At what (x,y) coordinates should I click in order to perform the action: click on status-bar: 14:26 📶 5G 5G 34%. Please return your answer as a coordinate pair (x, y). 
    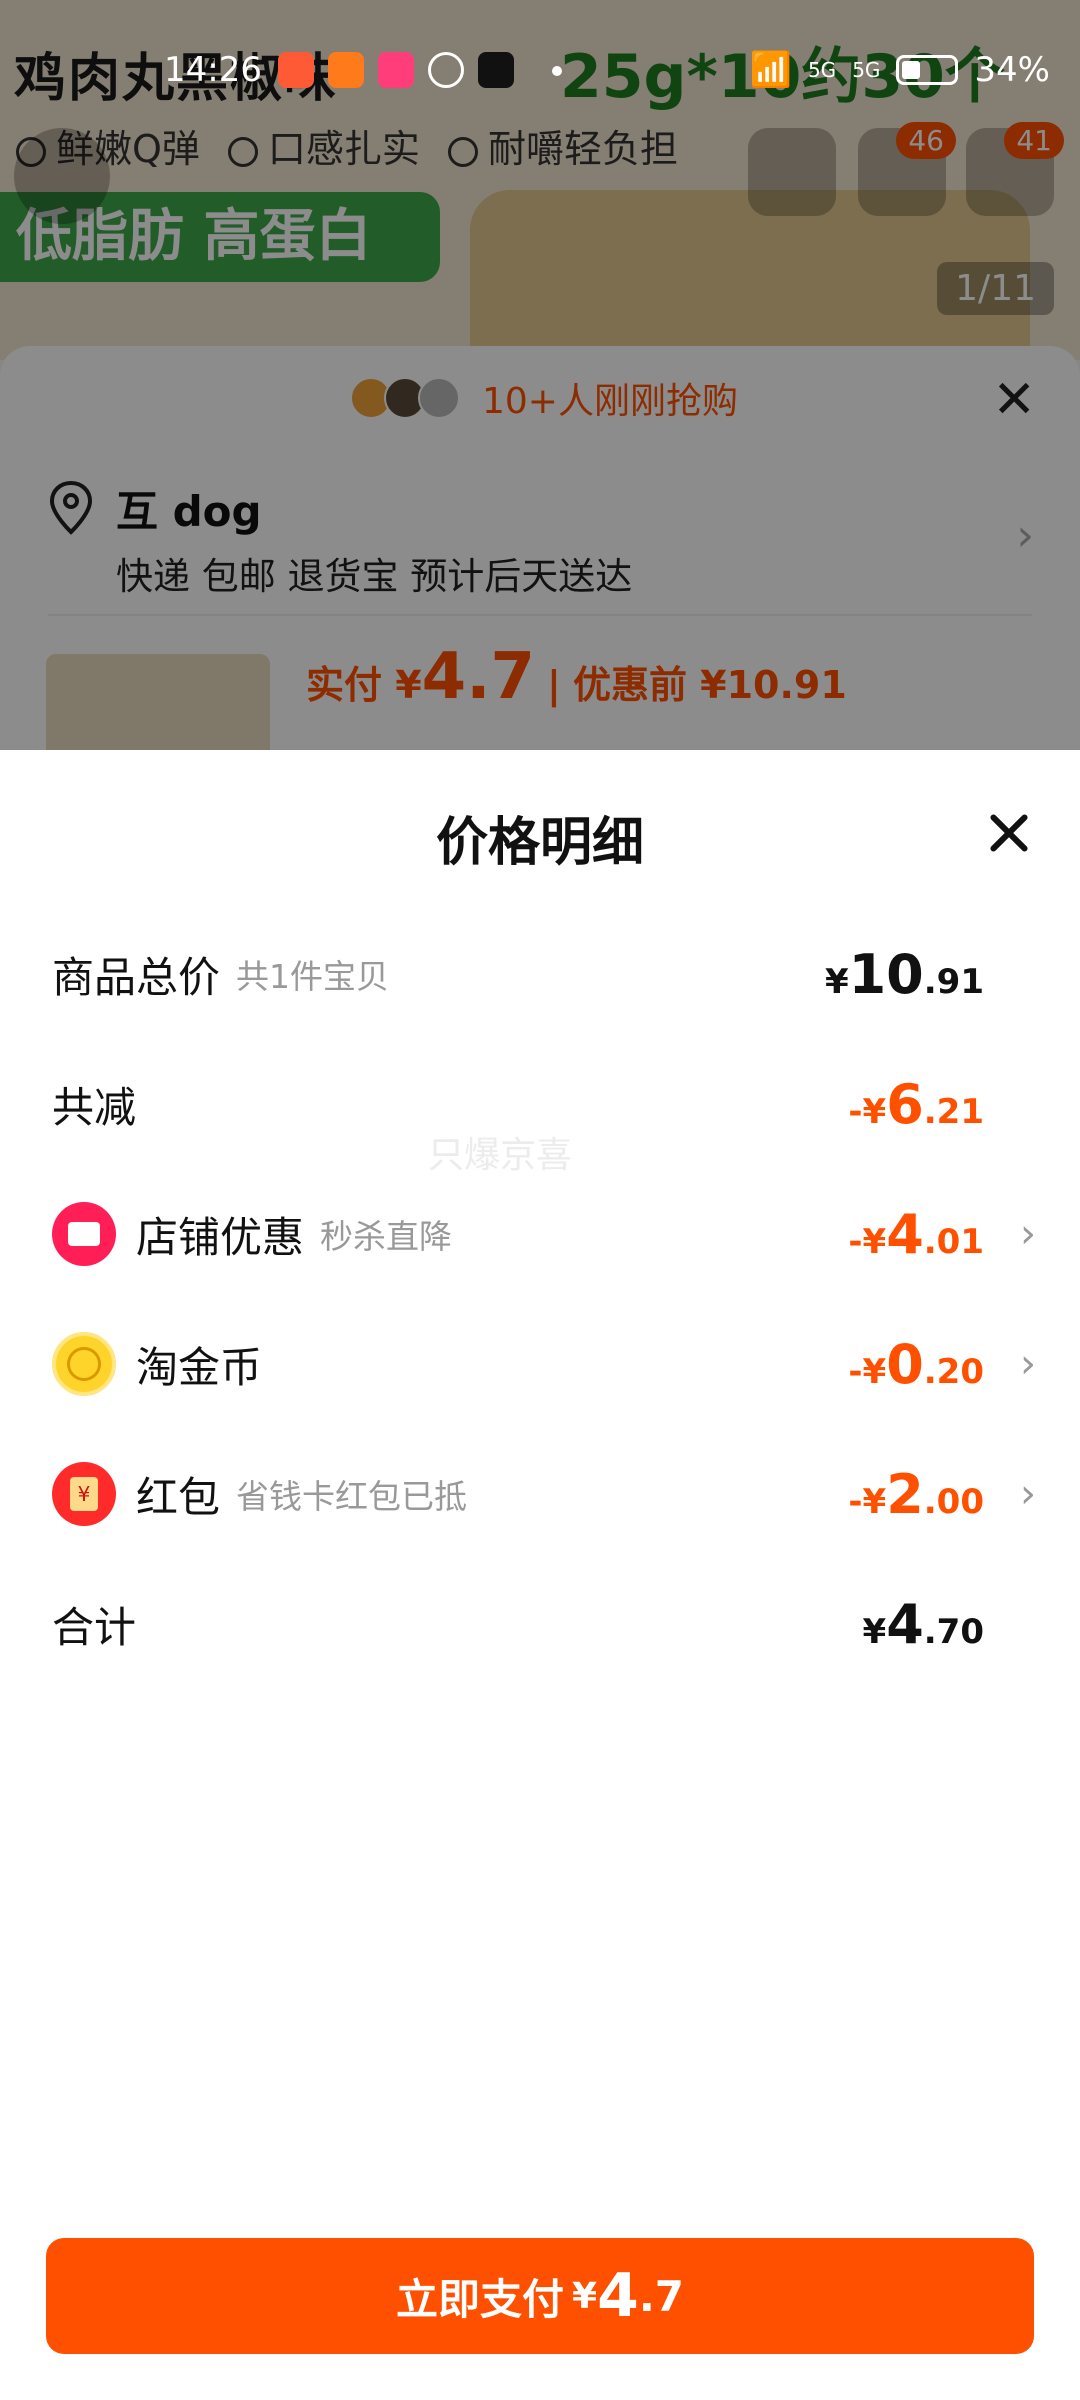
    Looking at the image, I should click on (540, 55).